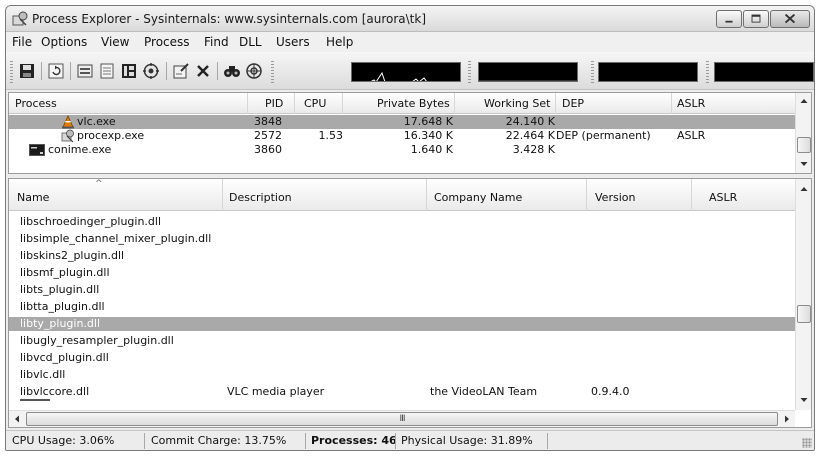 The image size is (820, 456). I want to click on dll-row: libsmf_plugin.dll, so click(402, 273).